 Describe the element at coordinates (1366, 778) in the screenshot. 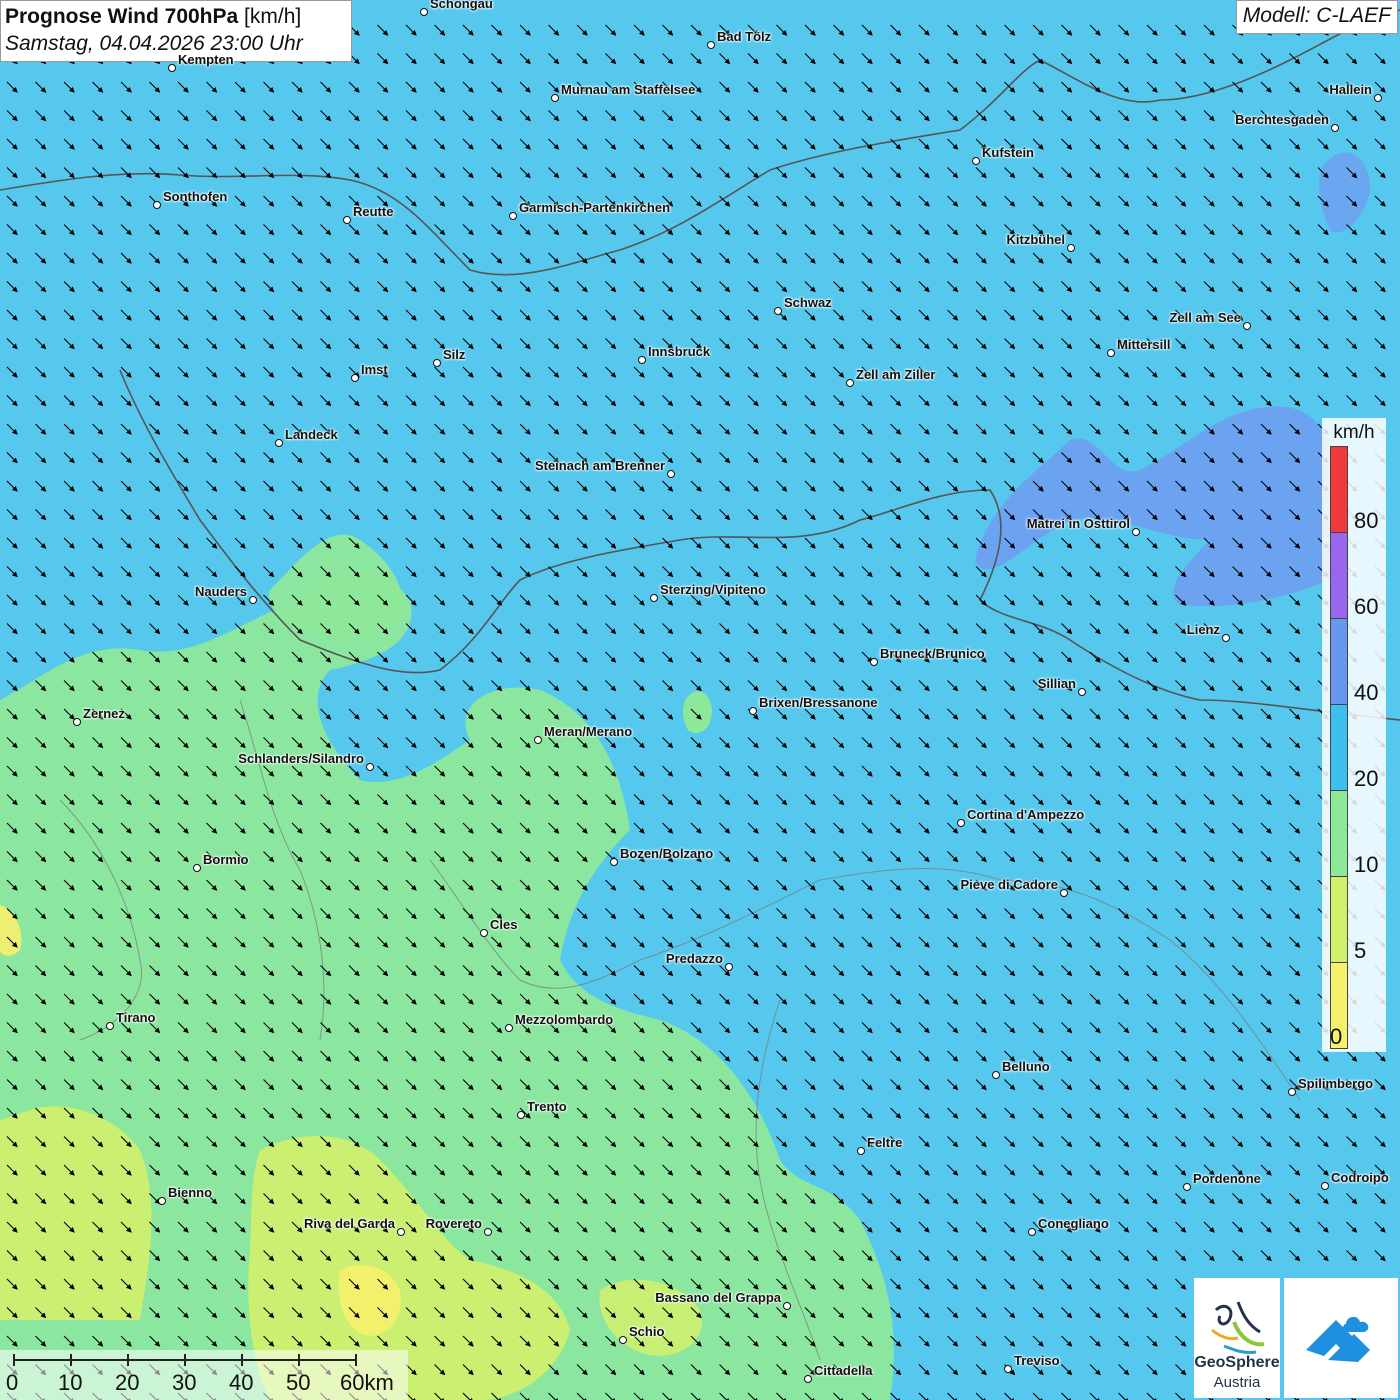

I see `legend-tick-label: 20` at that location.